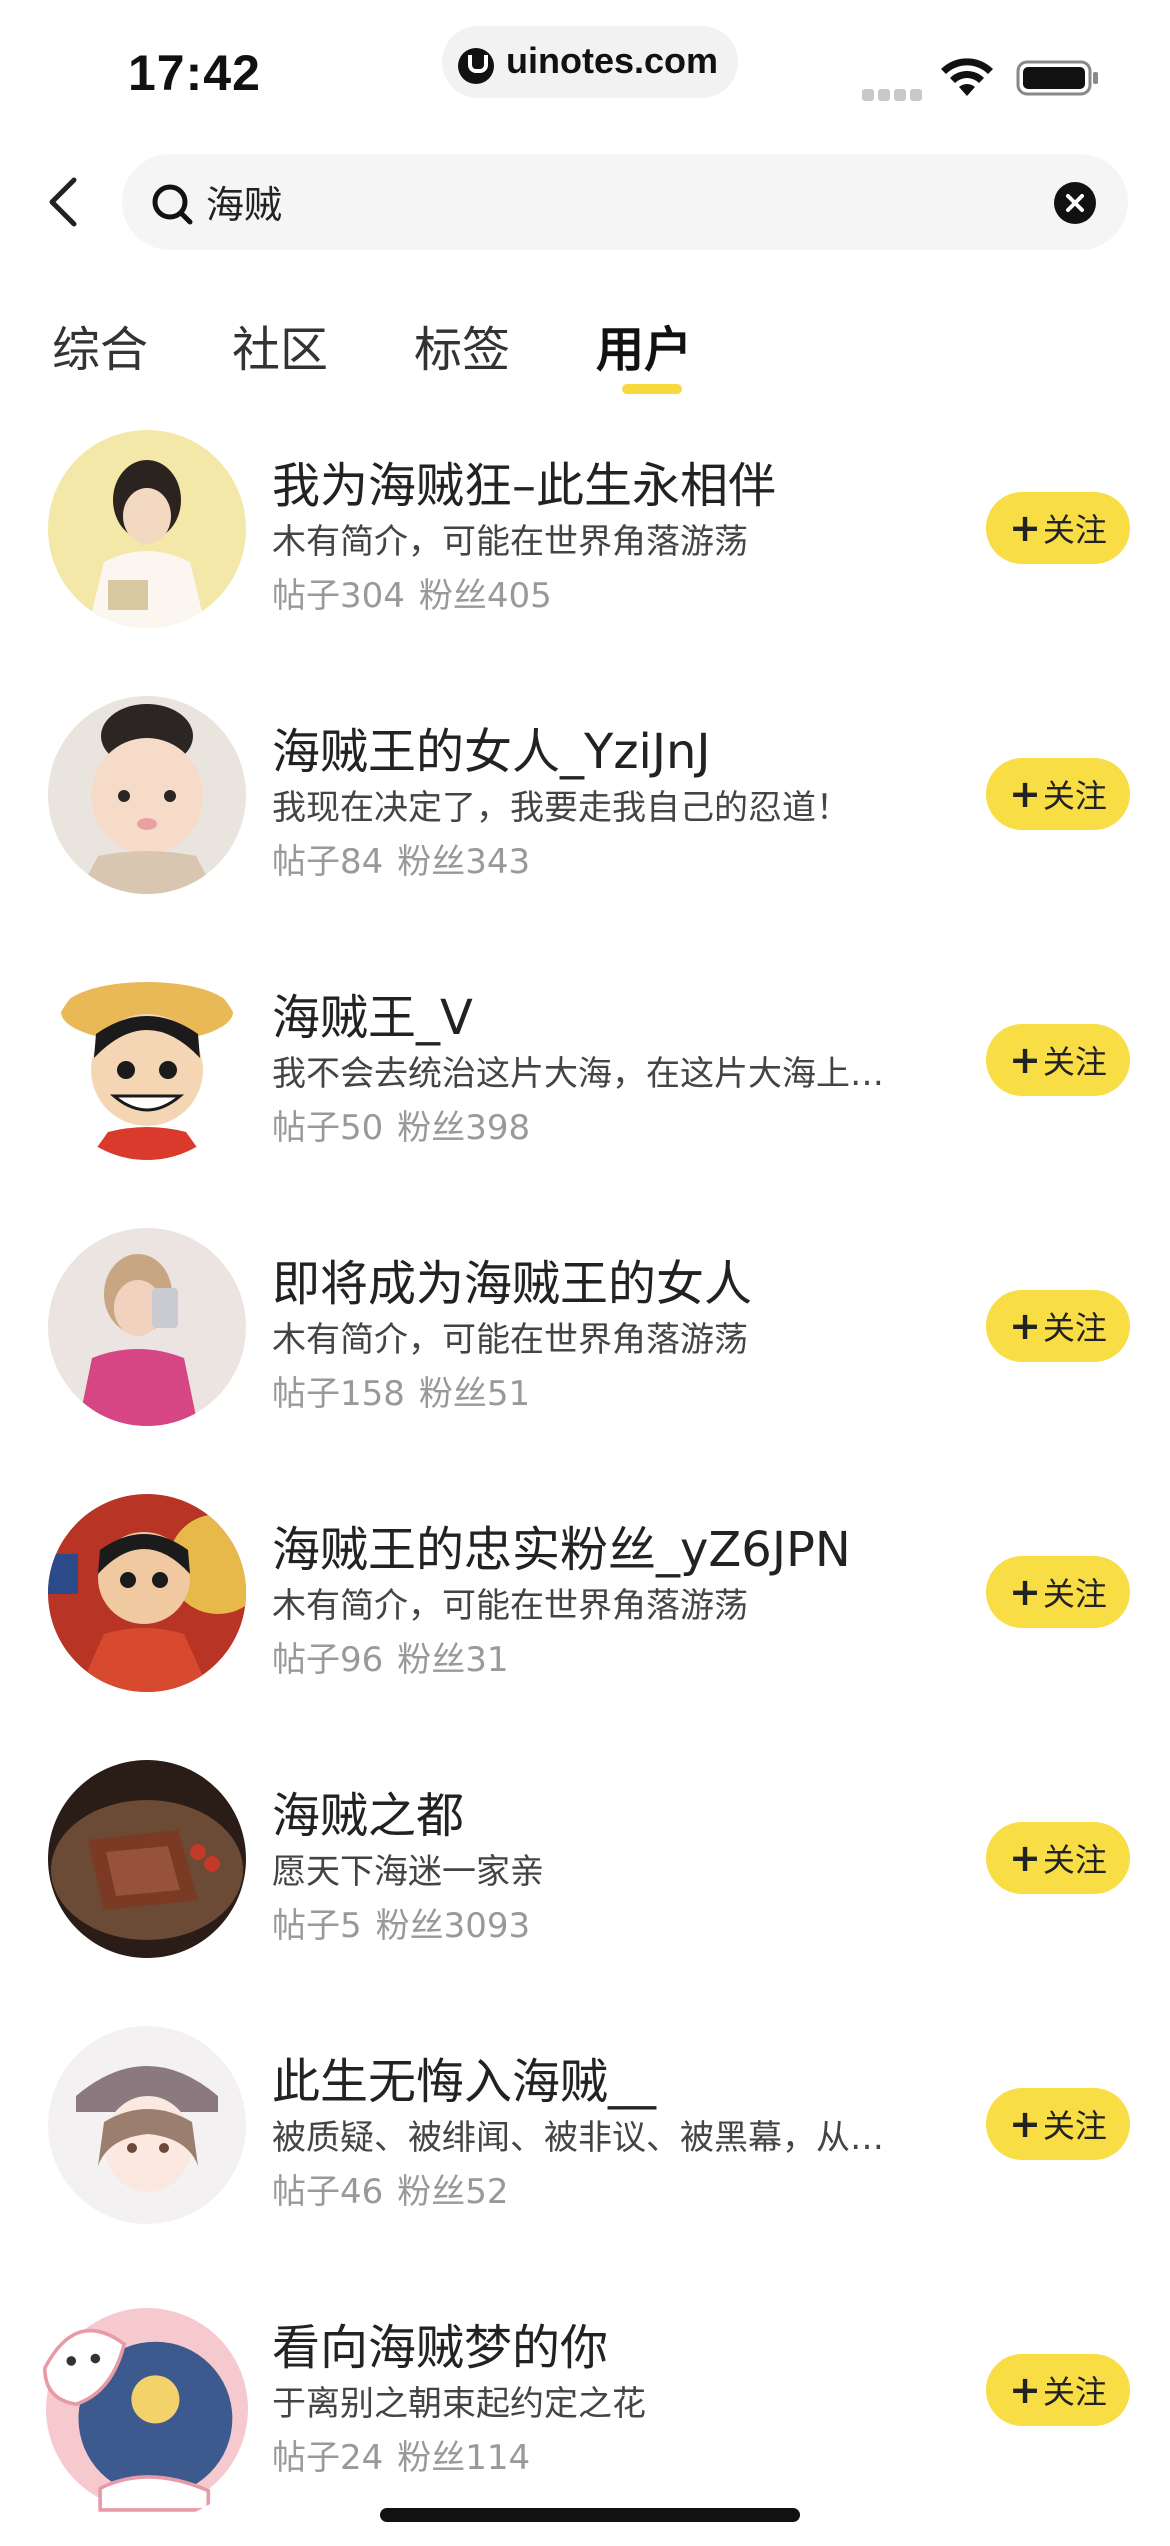  What do you see at coordinates (328, 862) in the screenshot?
I see `post-count: 帖子84` at bounding box center [328, 862].